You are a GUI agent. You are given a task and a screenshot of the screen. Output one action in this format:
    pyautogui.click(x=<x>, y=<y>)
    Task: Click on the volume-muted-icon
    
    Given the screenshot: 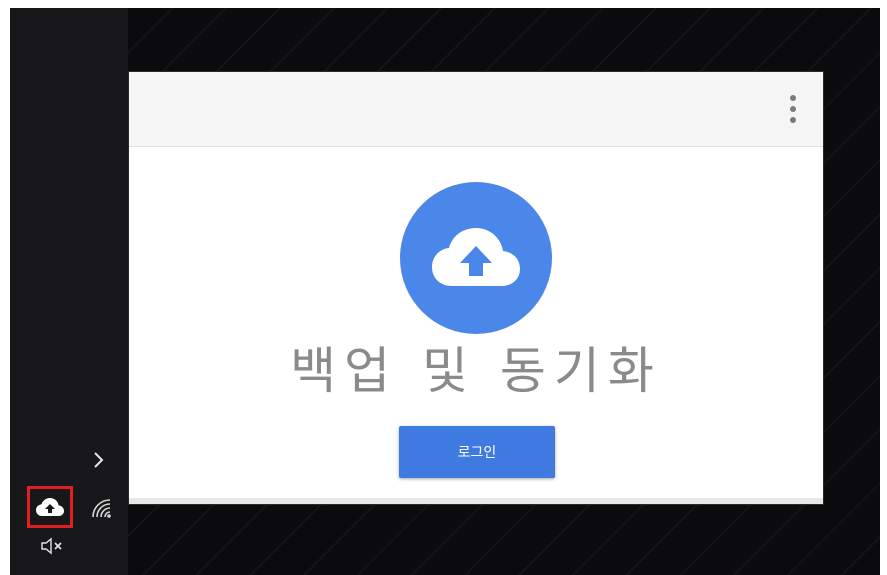 What is the action you would take?
    pyautogui.click(x=55, y=546)
    